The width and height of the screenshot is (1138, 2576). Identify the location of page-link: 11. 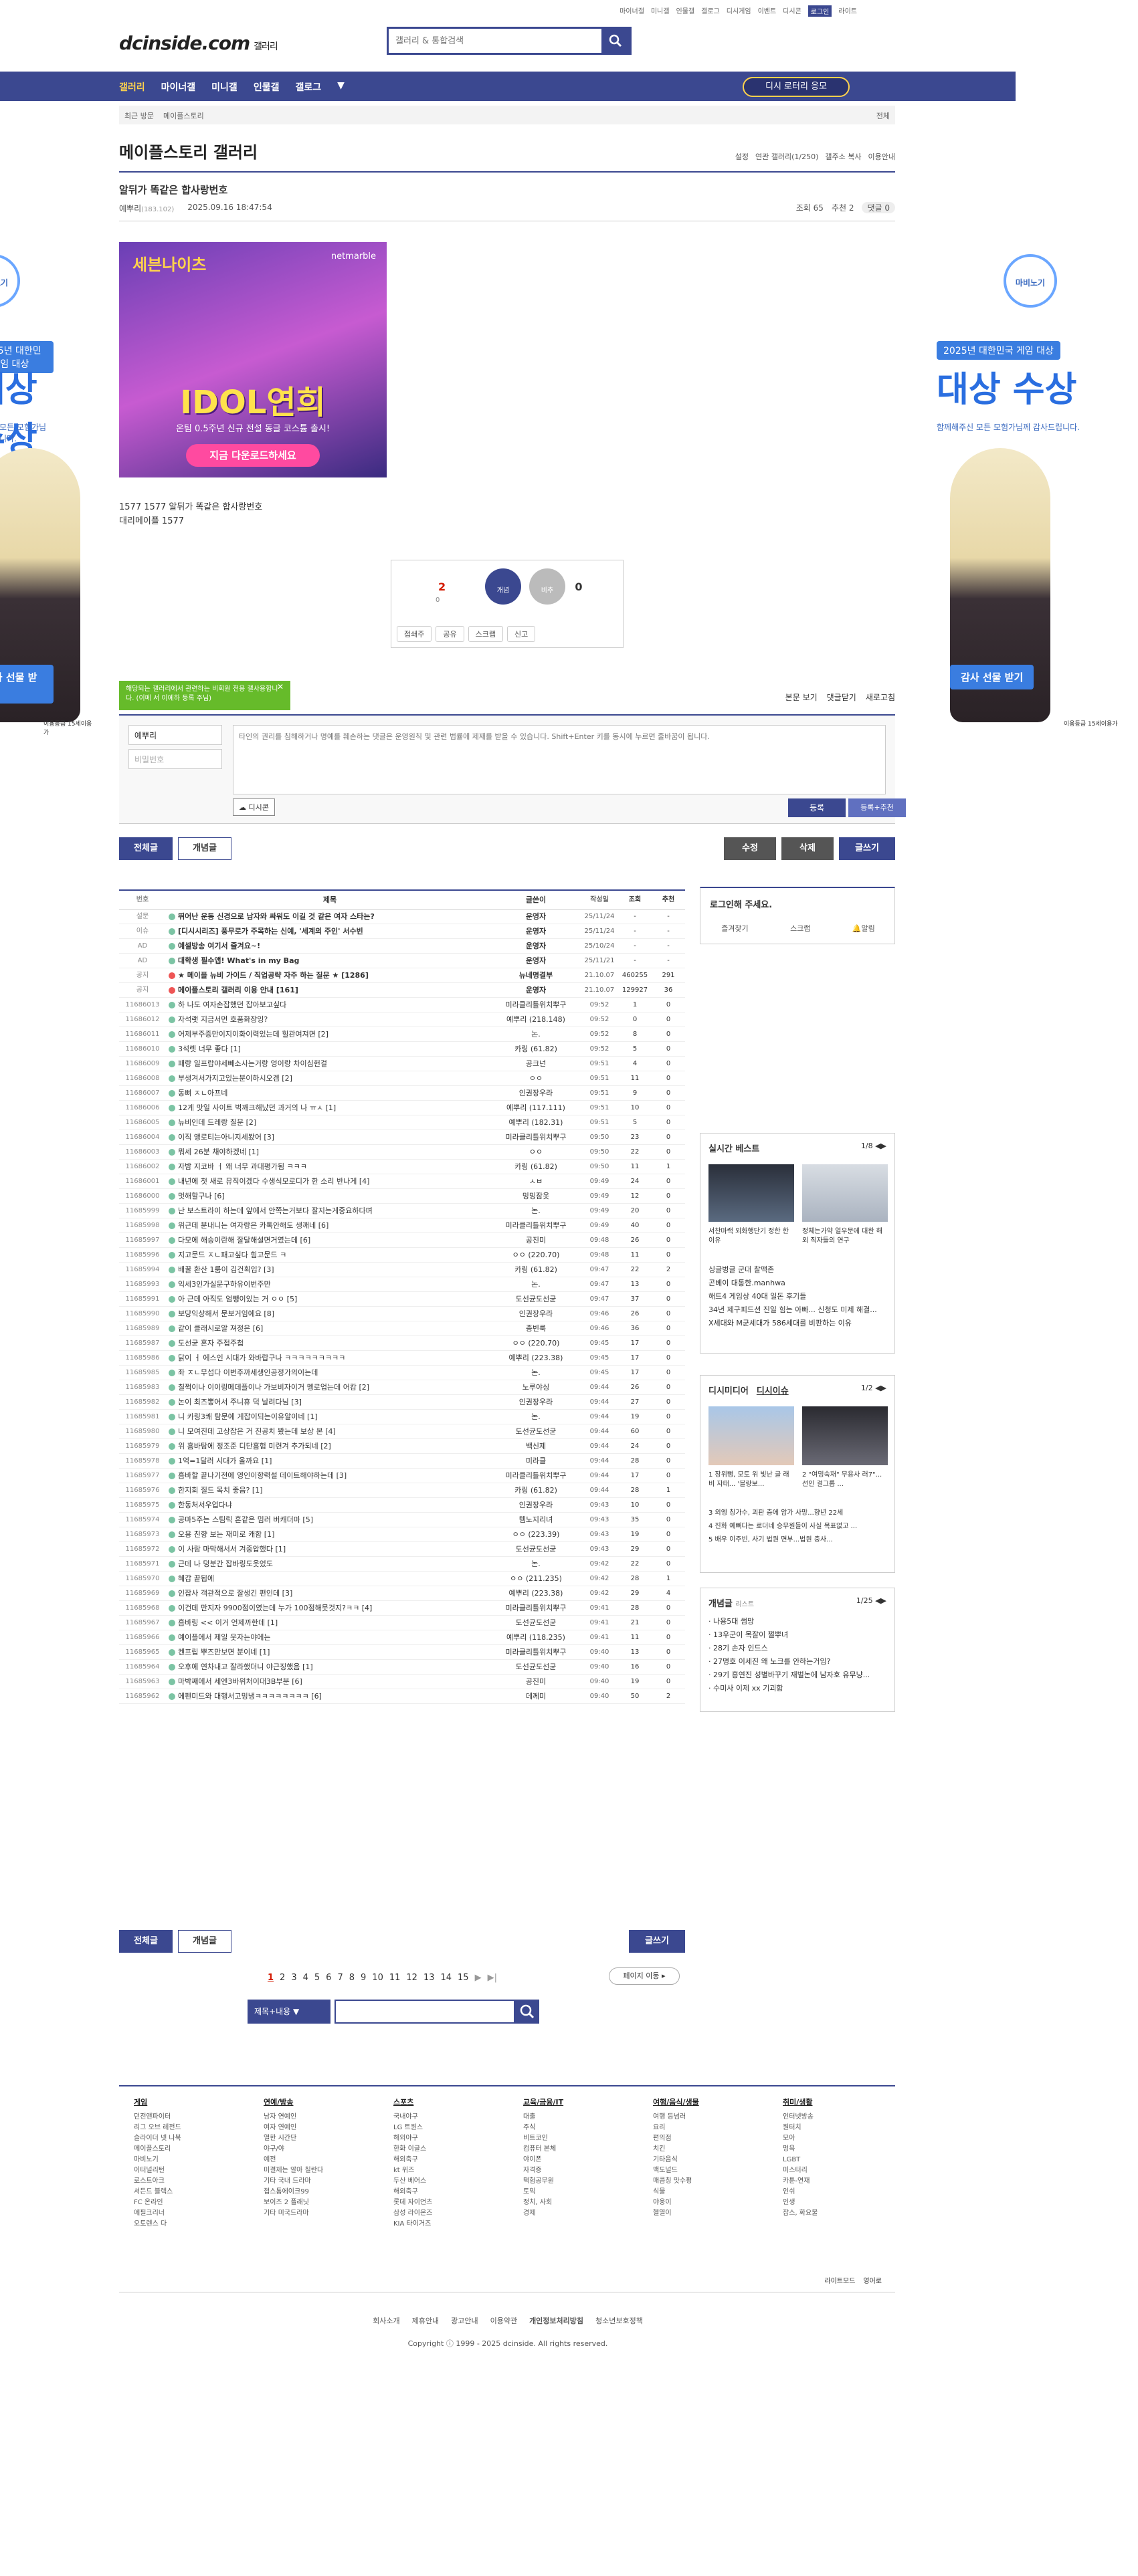
(395, 1978).